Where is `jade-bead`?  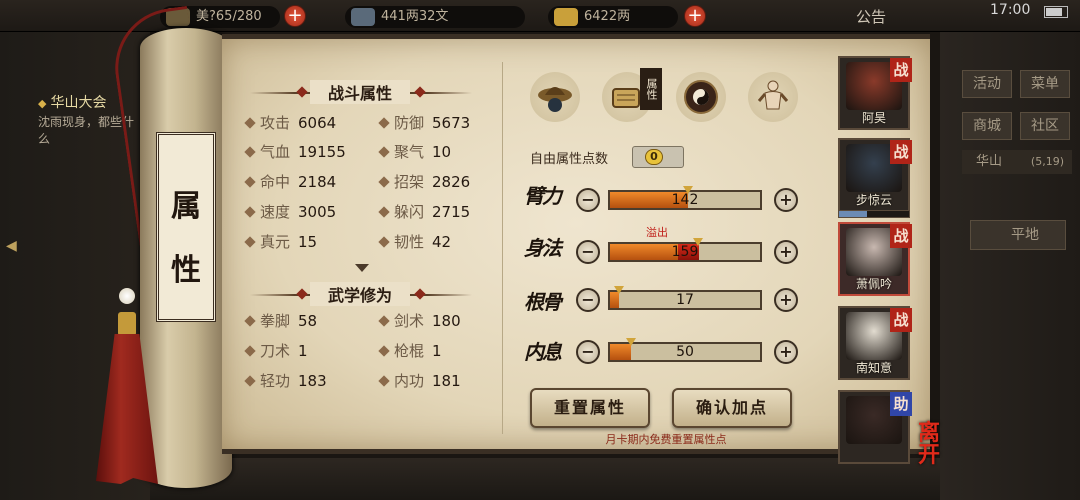
jade-bead is located at coordinates (127, 296).